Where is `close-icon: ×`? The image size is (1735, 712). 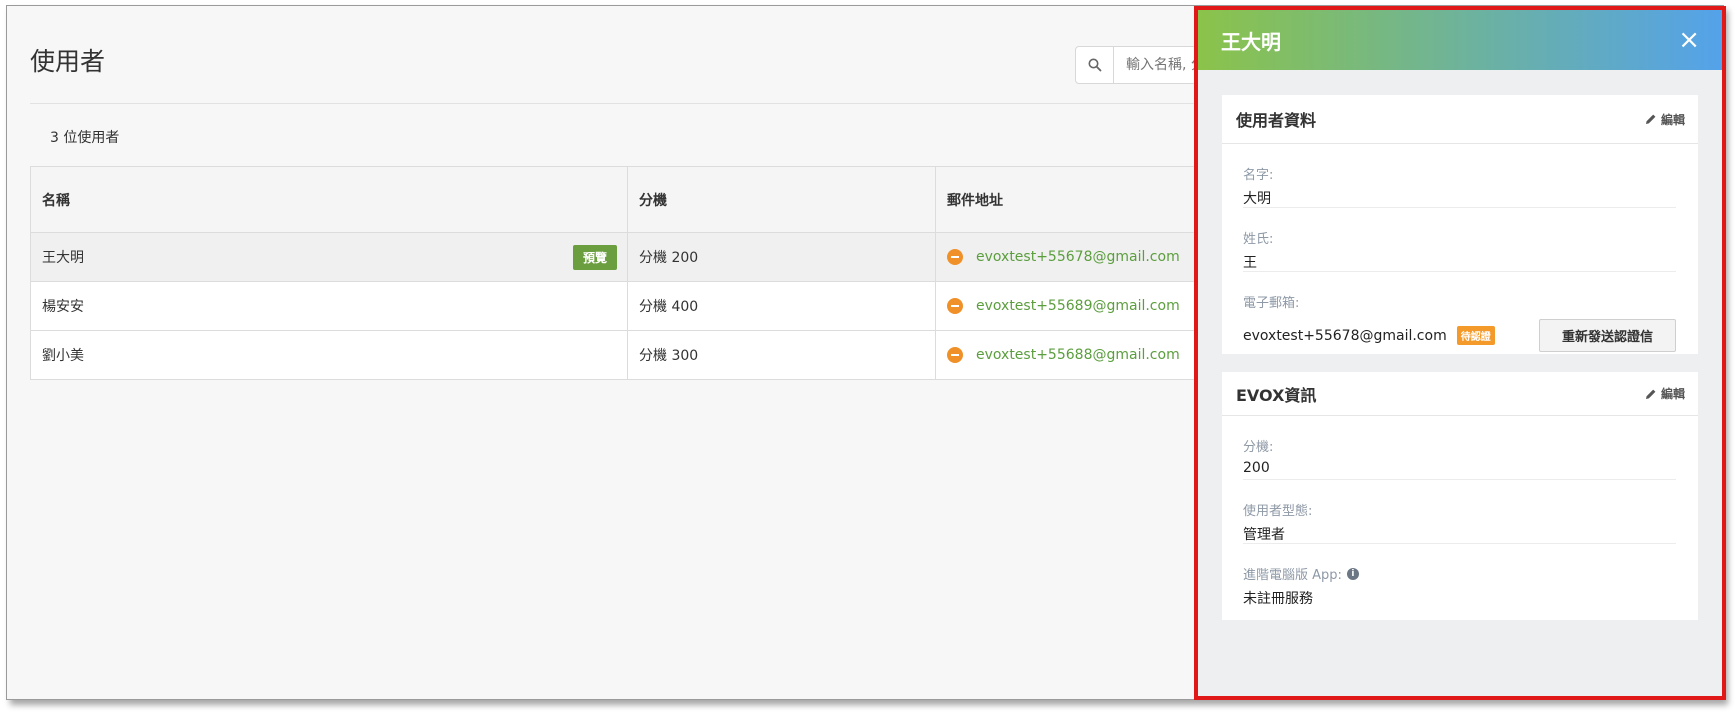 close-icon: × is located at coordinates (1689, 40).